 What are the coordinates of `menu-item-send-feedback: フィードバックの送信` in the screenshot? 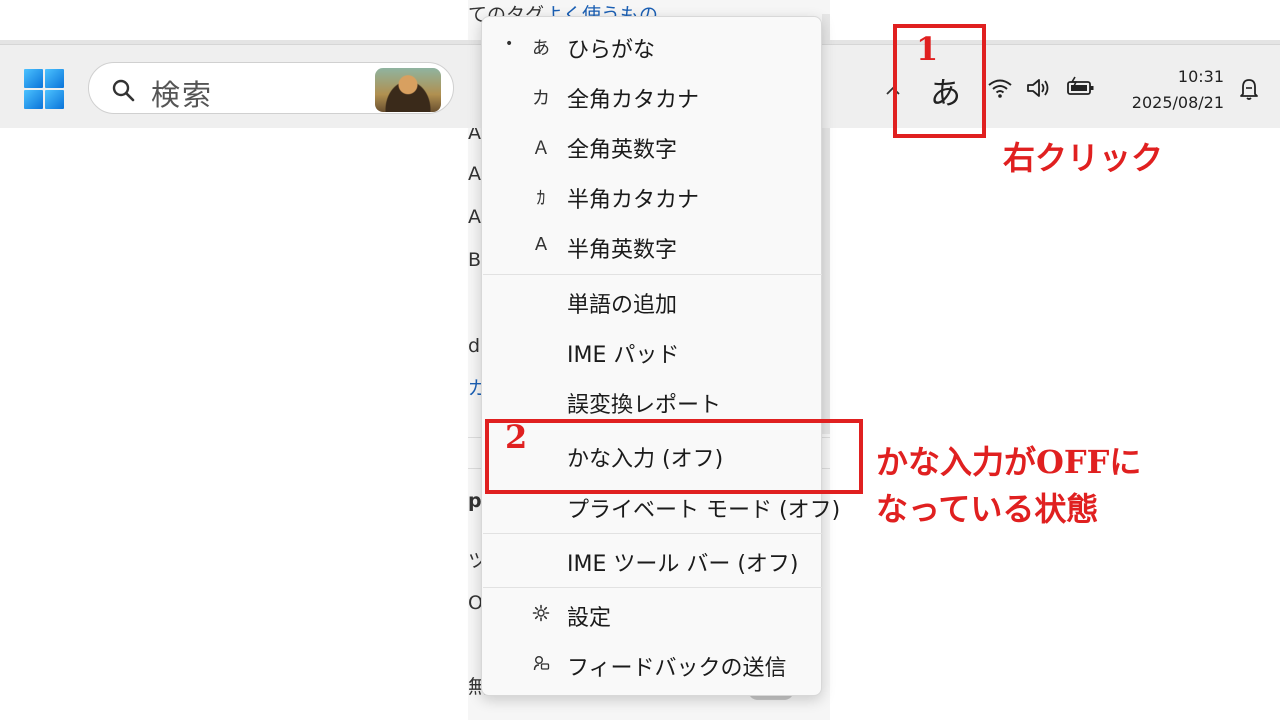 It's located at (651, 665).